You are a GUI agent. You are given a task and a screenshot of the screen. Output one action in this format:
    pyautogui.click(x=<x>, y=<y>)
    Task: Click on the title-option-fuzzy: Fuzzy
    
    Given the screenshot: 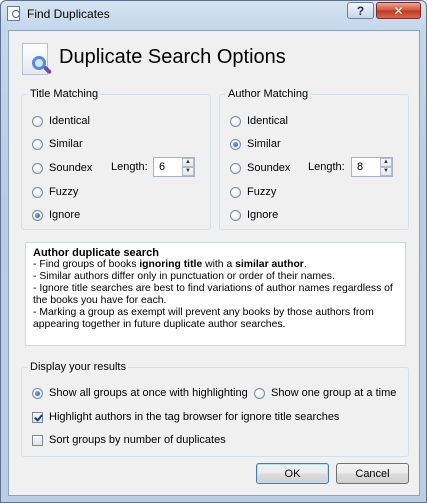 What is the action you would take?
    pyautogui.click(x=55, y=192)
    